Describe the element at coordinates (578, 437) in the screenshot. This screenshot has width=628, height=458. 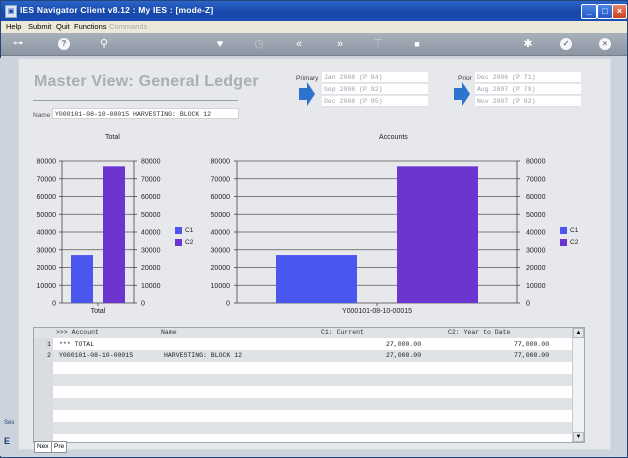
I see `scroll-down-icon: ▼` at that location.